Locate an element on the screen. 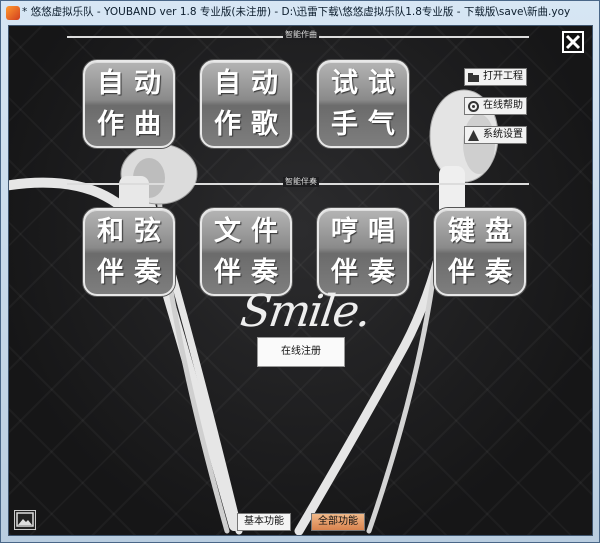 The height and width of the screenshot is (543, 600). all-features-button: 全部功能 is located at coordinates (338, 522).